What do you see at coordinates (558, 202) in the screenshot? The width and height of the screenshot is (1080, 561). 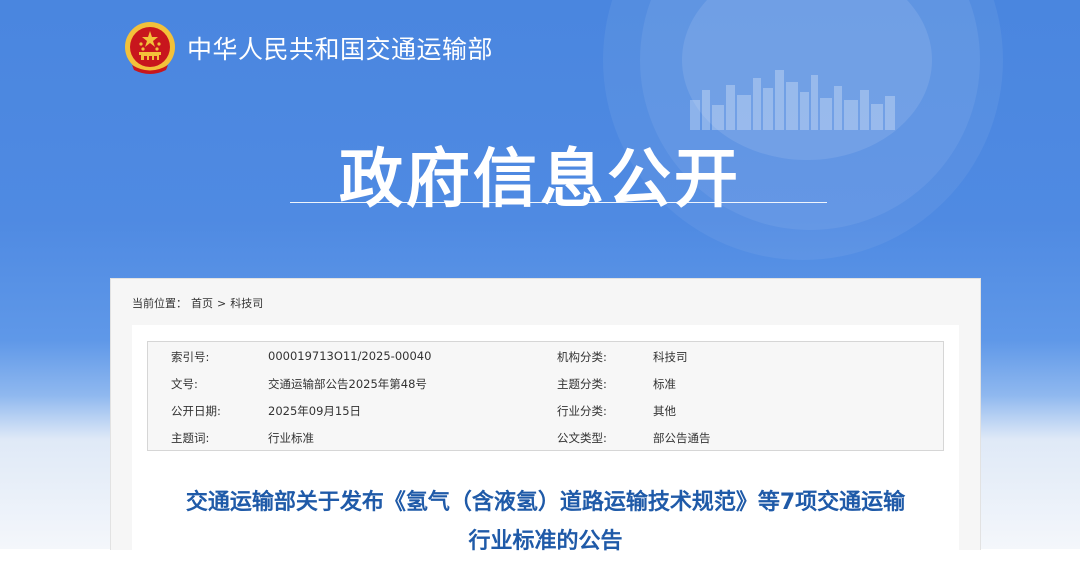 I see `title-underline` at bounding box center [558, 202].